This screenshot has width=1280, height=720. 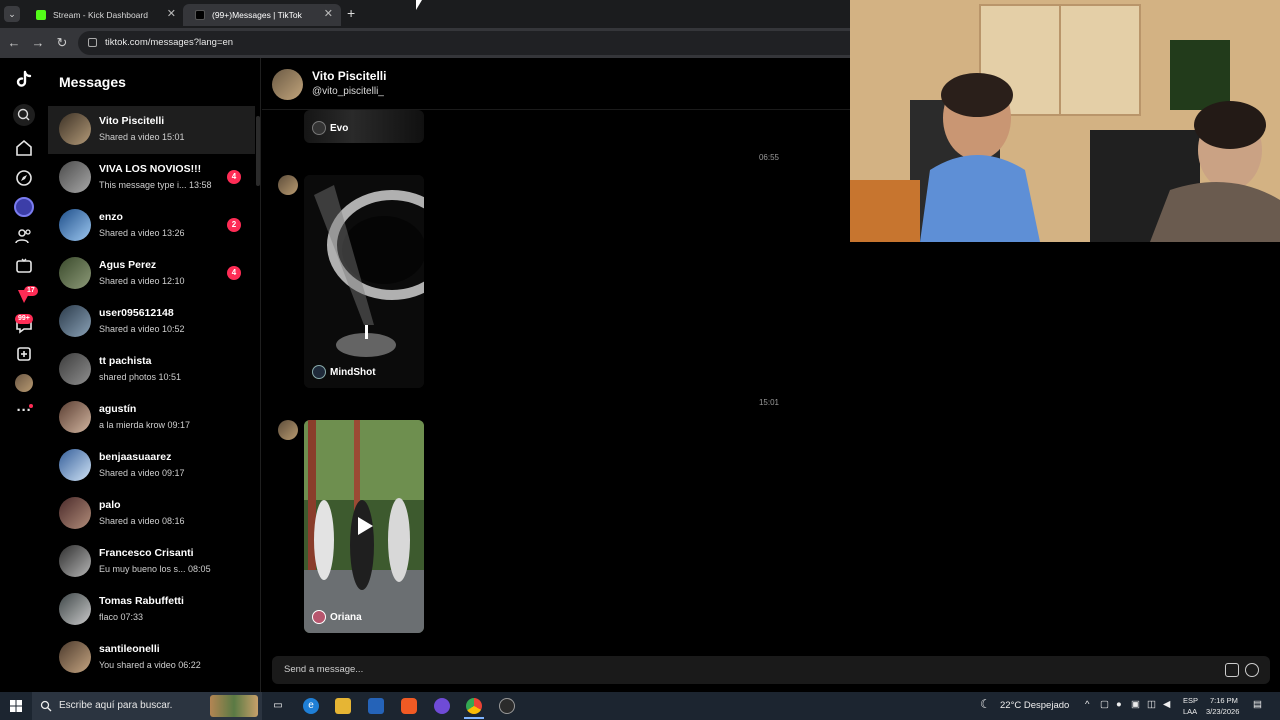 What do you see at coordinates (1190, 700) in the screenshot?
I see `language-indicator: ESP` at bounding box center [1190, 700].